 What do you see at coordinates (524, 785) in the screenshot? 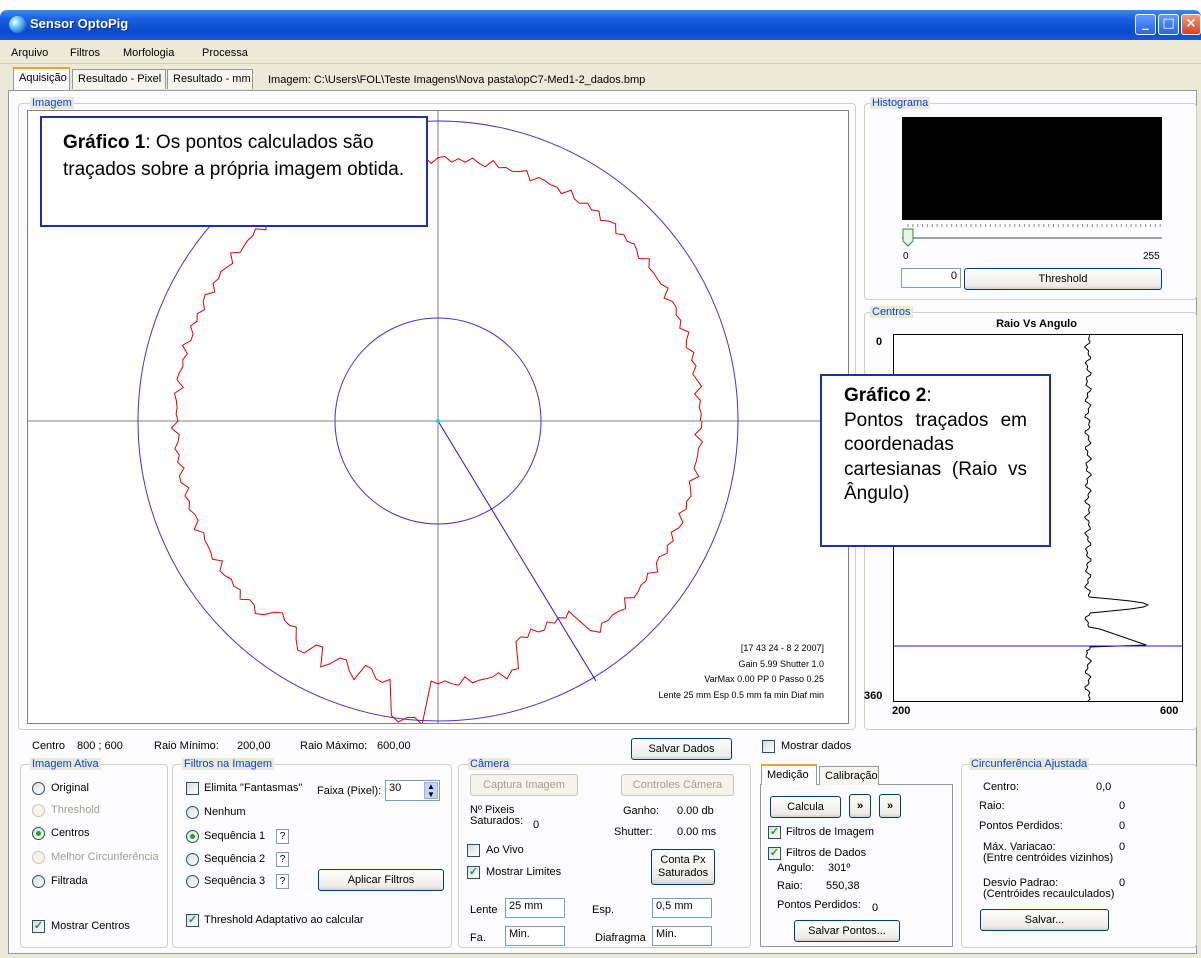
I see `captura-imagem-button: Captura Imagem` at bounding box center [524, 785].